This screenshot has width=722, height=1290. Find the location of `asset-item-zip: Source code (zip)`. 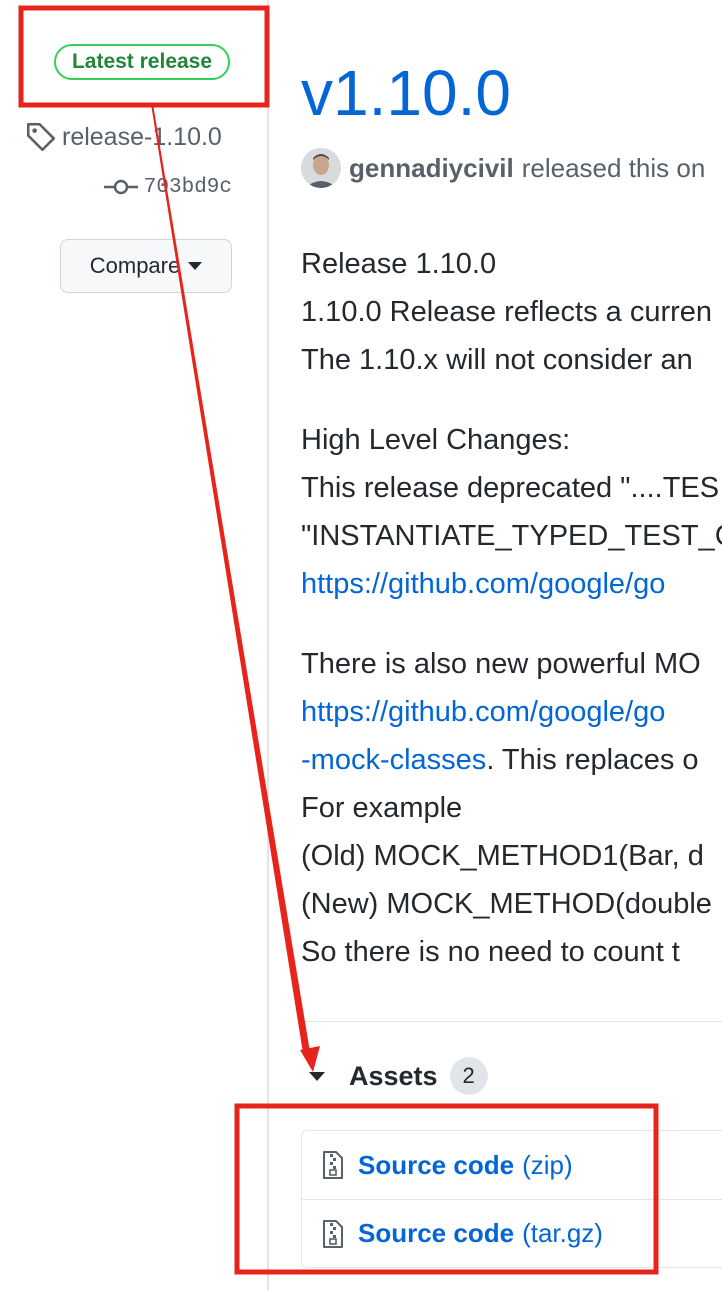

asset-item-zip: Source code (zip) is located at coordinates (512, 1165).